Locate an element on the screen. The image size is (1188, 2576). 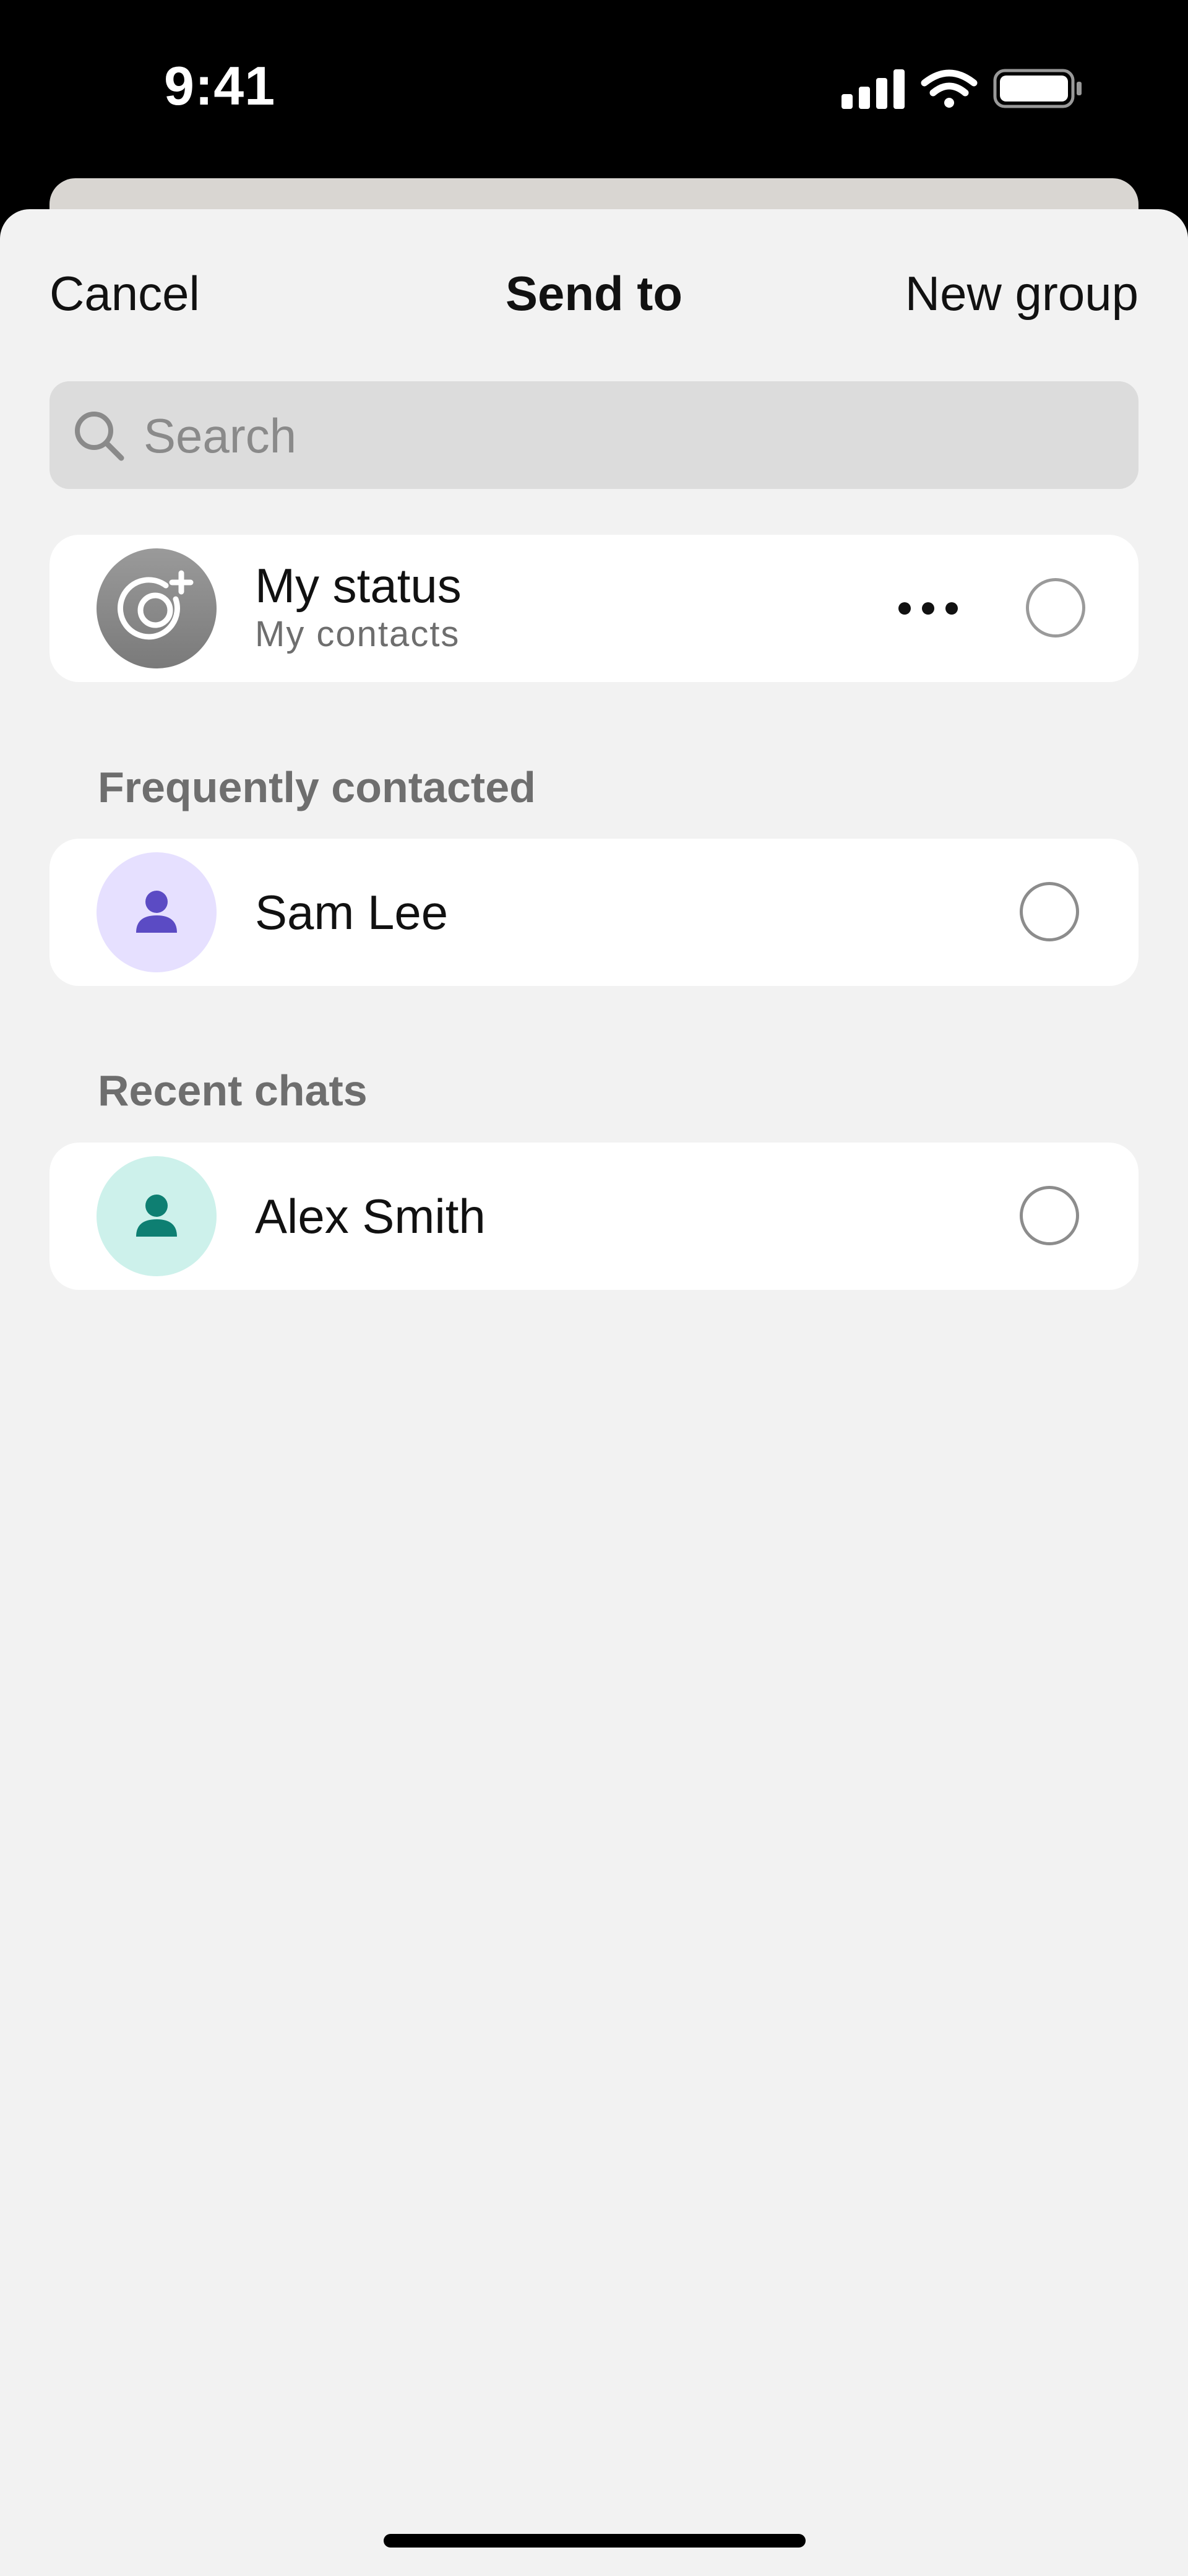
battery-icon is located at coordinates (1037, 88).